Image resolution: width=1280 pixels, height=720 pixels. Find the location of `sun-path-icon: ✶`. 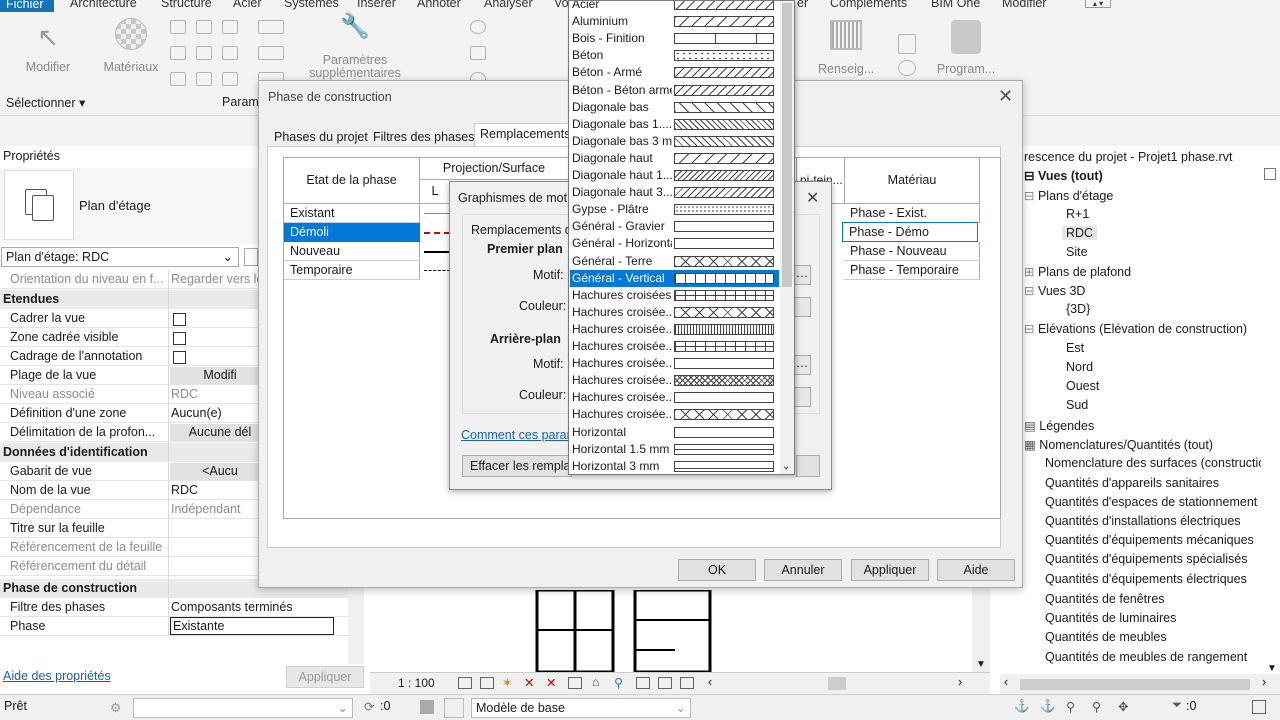

sun-path-icon: ✶ is located at coordinates (507, 682).